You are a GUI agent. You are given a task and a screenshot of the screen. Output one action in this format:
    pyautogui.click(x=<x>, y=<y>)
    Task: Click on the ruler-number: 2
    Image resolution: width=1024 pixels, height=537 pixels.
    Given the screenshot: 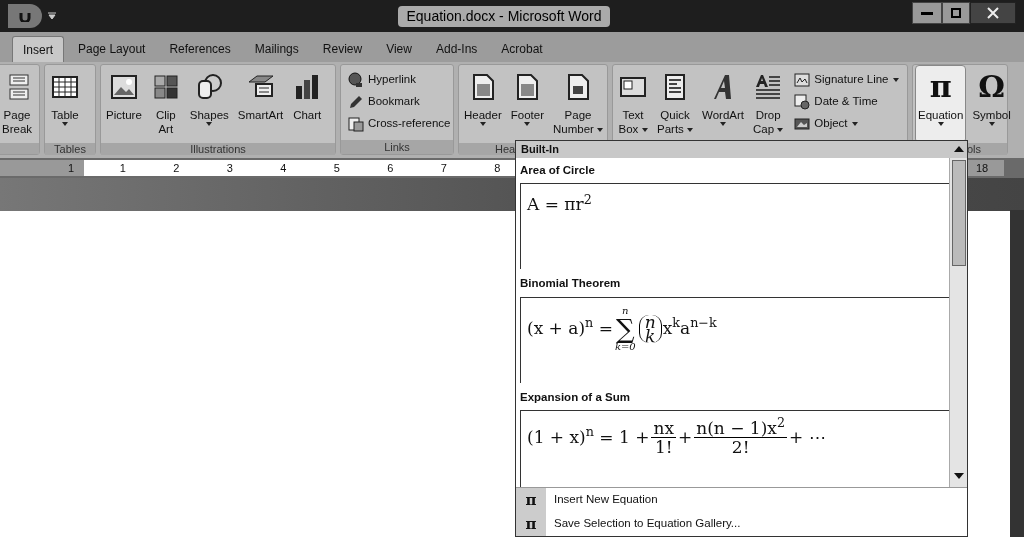 What is the action you would take?
    pyautogui.click(x=176, y=168)
    